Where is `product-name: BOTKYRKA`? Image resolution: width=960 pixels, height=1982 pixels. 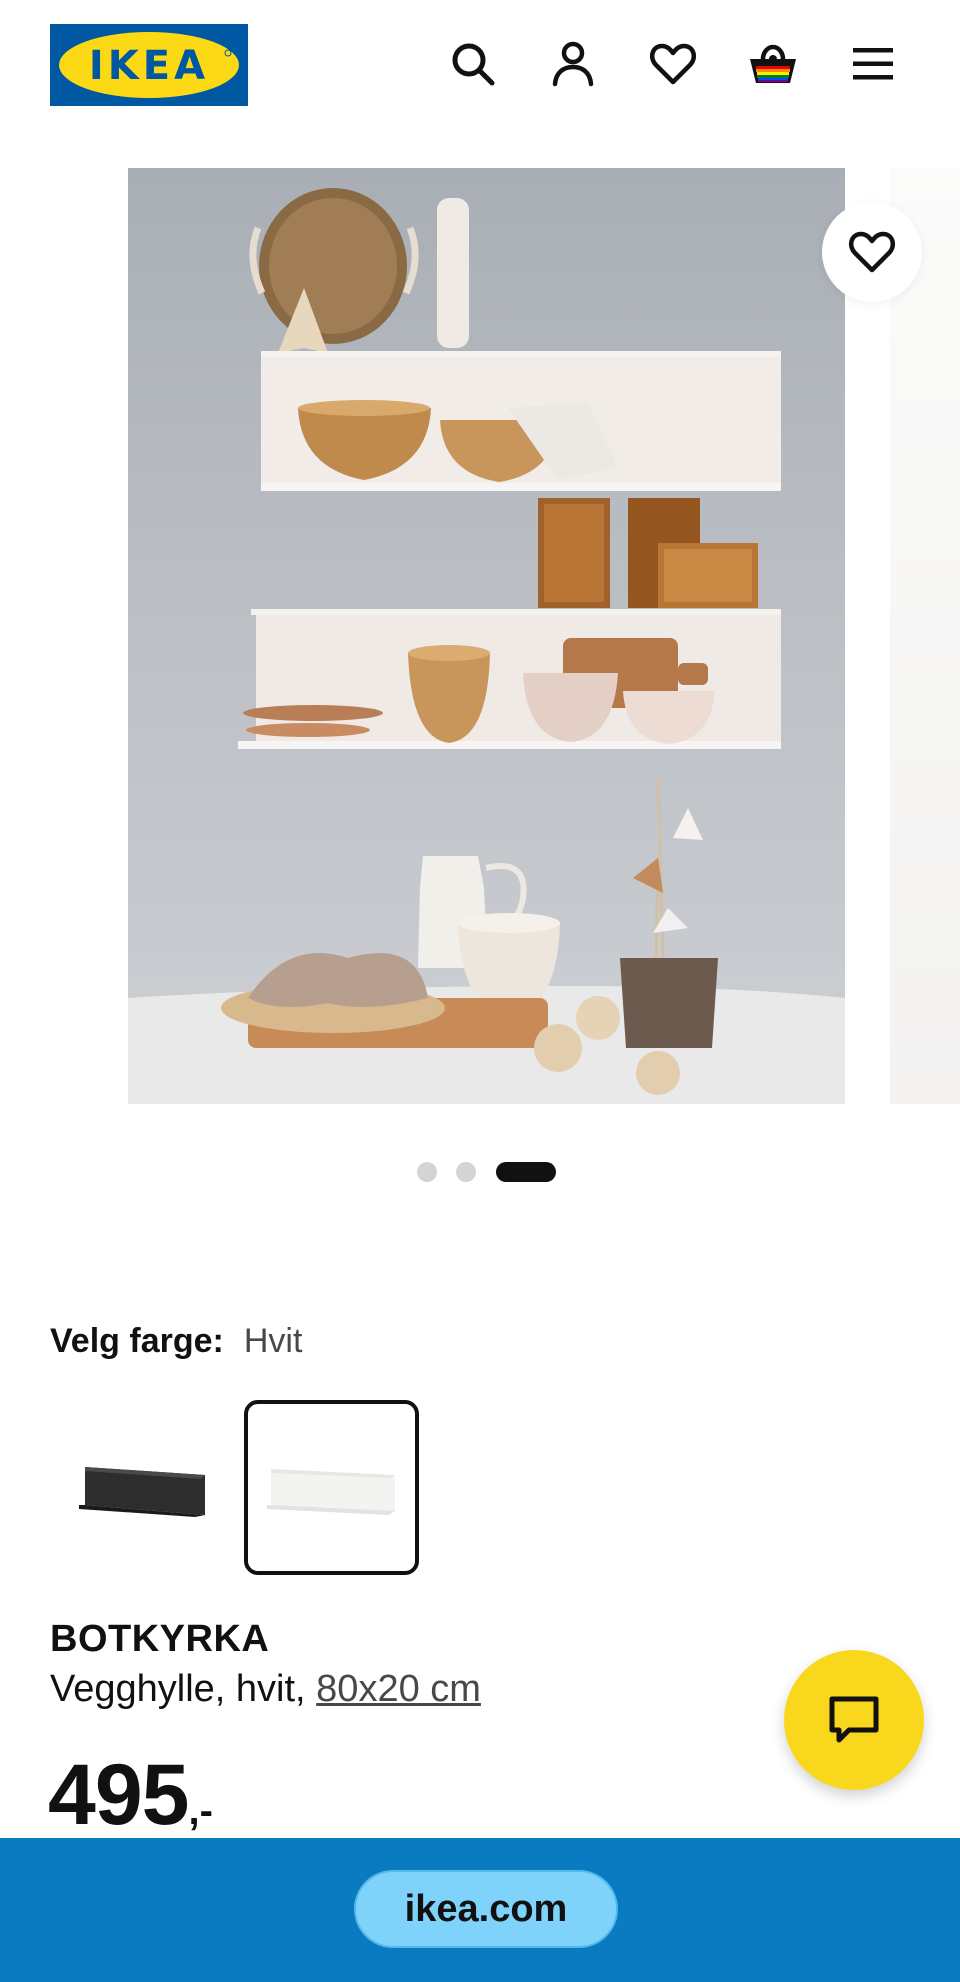 product-name: BOTKYRKA is located at coordinates (160, 1639).